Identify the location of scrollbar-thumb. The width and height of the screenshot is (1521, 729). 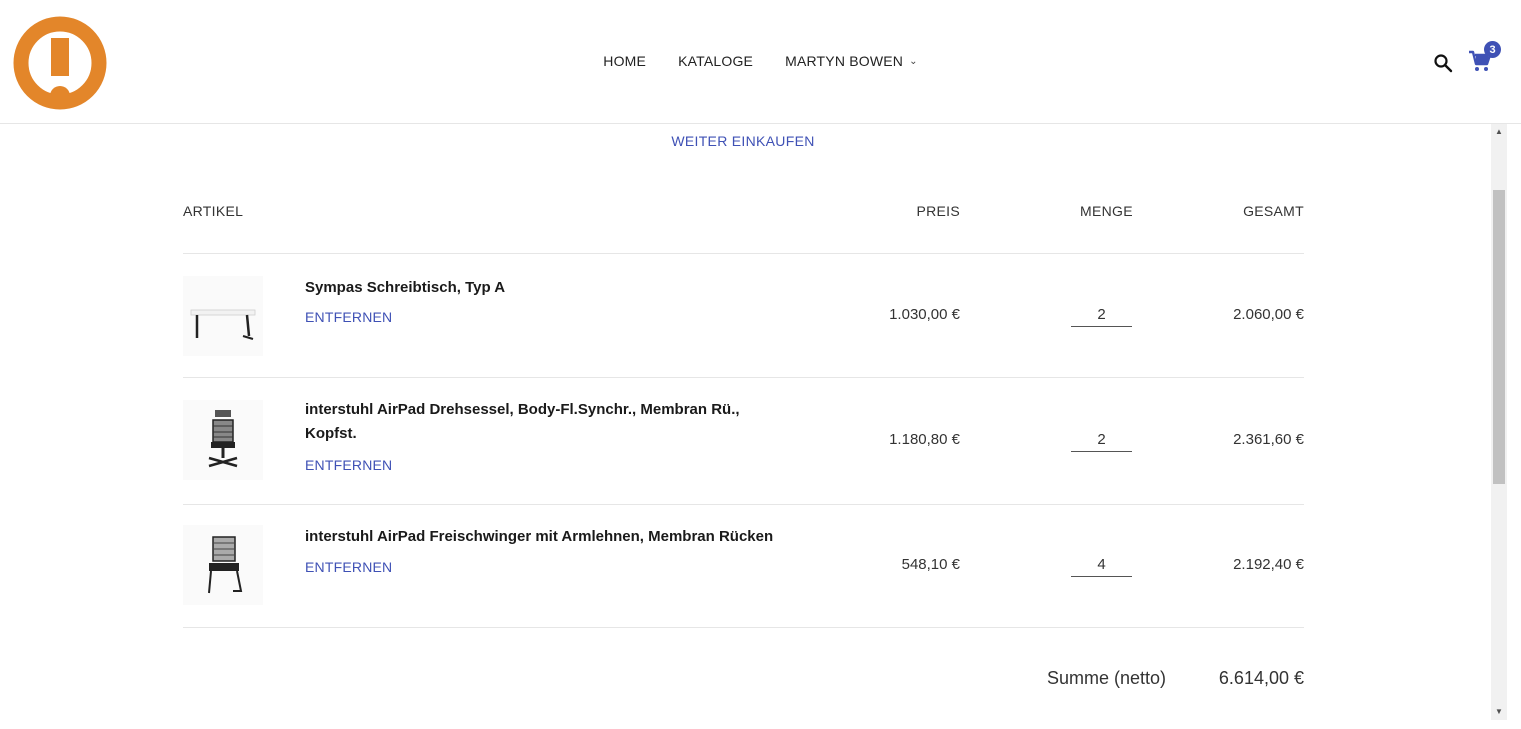
(1499, 337).